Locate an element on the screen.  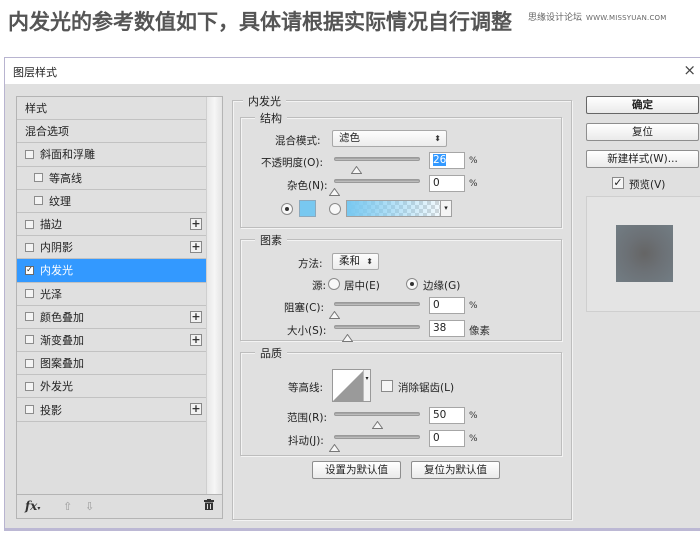
blend-mode-select: 滤色 ⬍ is located at coordinates (389, 138).